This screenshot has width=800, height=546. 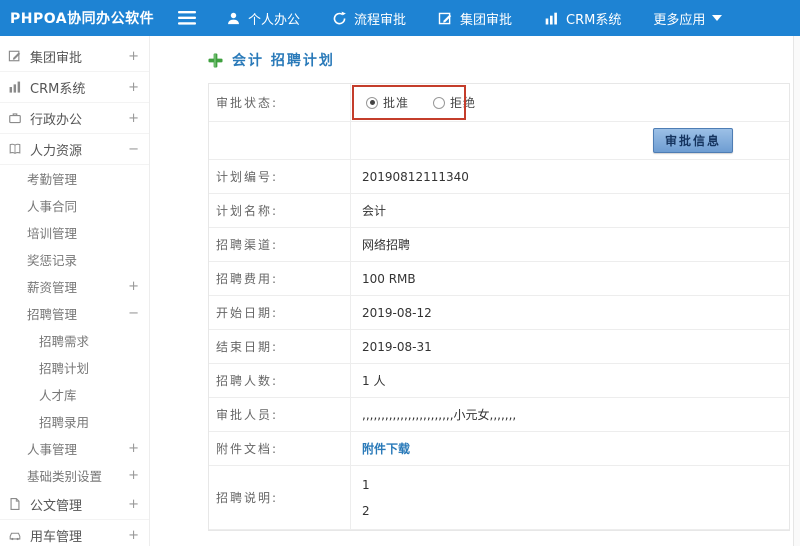 I want to click on sidebar-item-hr-contract: 人事合同, so click(x=74, y=205).